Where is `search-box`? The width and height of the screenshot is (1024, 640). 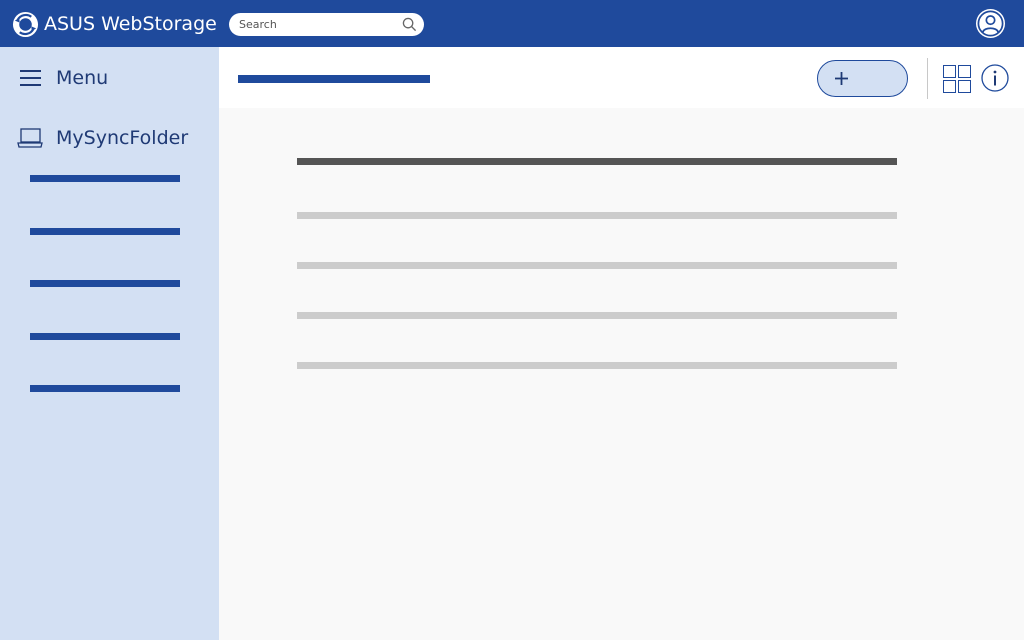
search-box is located at coordinates (326, 24).